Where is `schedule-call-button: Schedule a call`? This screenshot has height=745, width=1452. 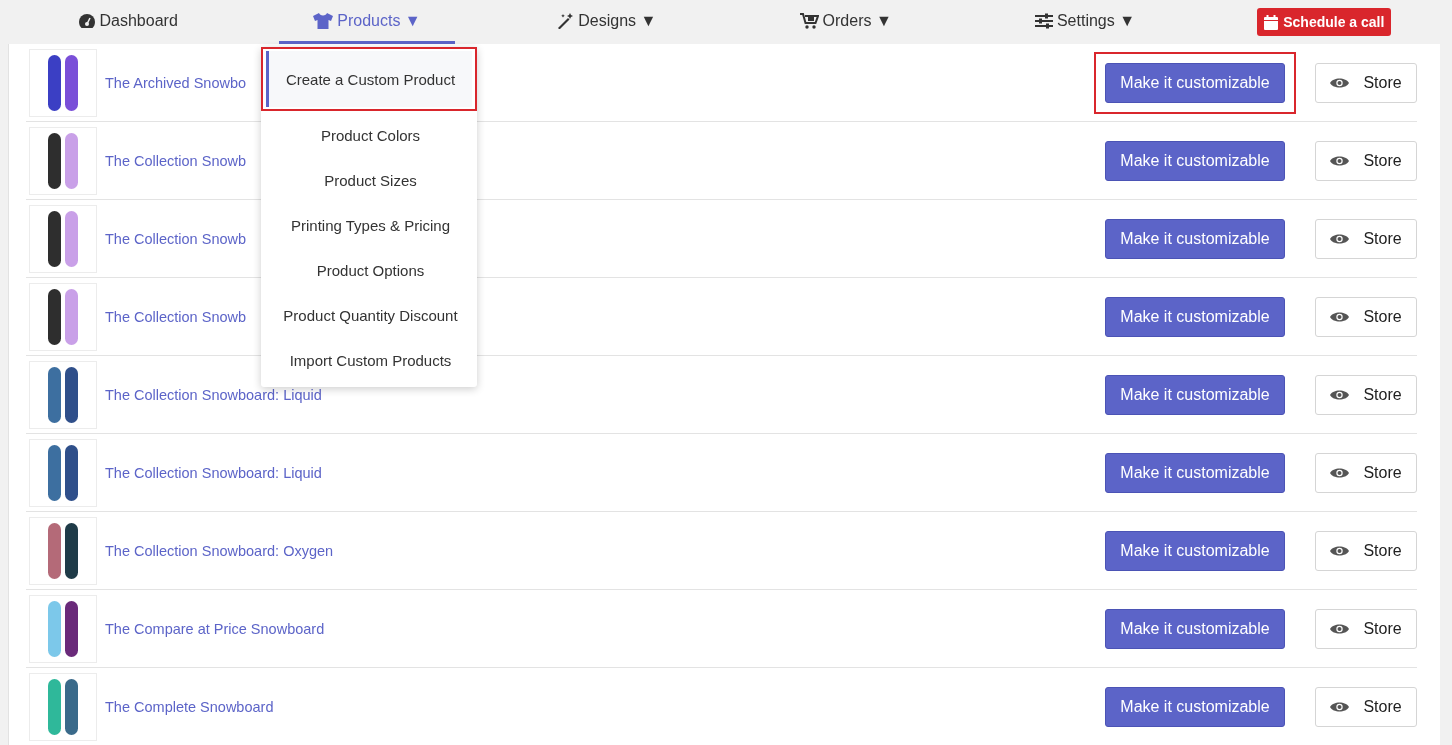
schedule-call-button: Schedule a call is located at coordinates (1324, 22).